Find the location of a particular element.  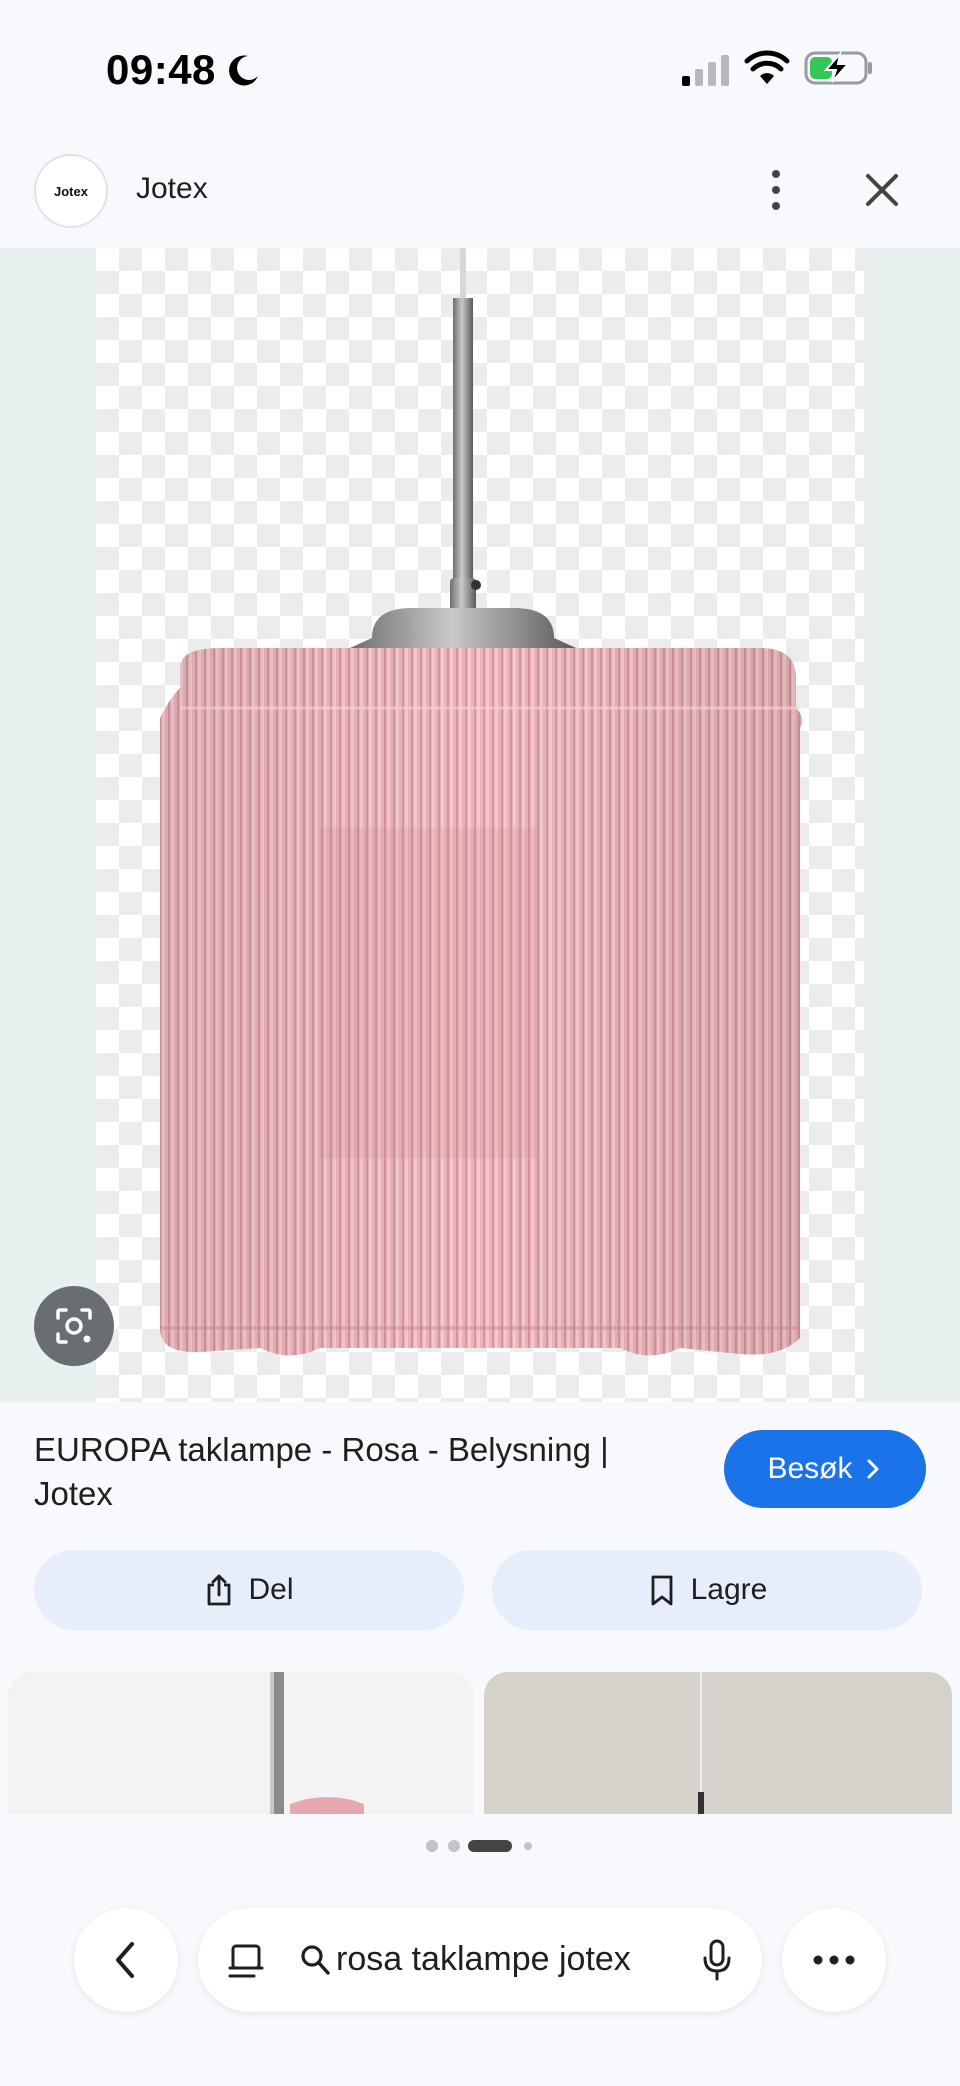

more-horiz-icon is located at coordinates (834, 1960).